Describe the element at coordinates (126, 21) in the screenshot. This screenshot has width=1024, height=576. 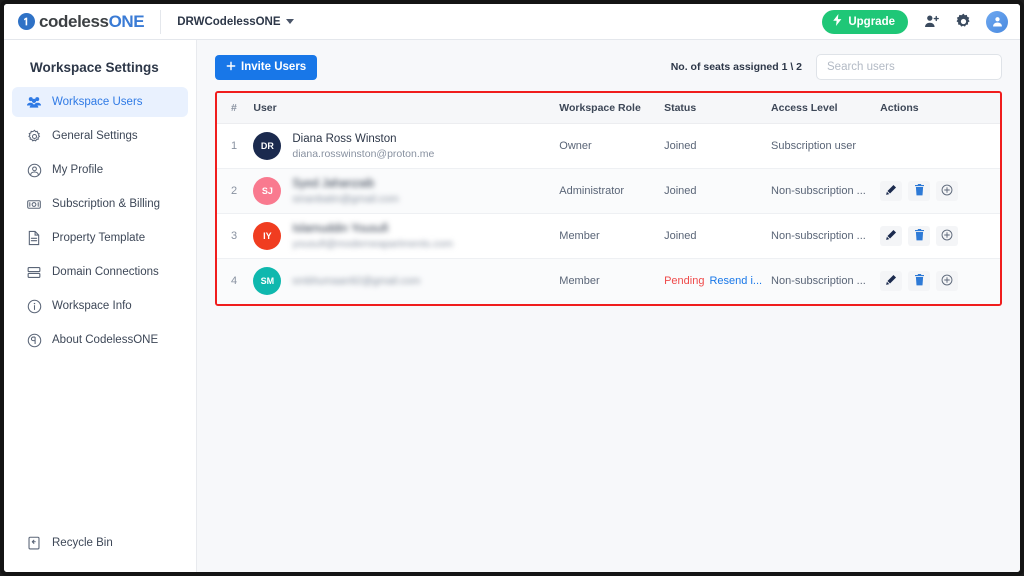
I see `logo-text-secondary: ONE` at that location.